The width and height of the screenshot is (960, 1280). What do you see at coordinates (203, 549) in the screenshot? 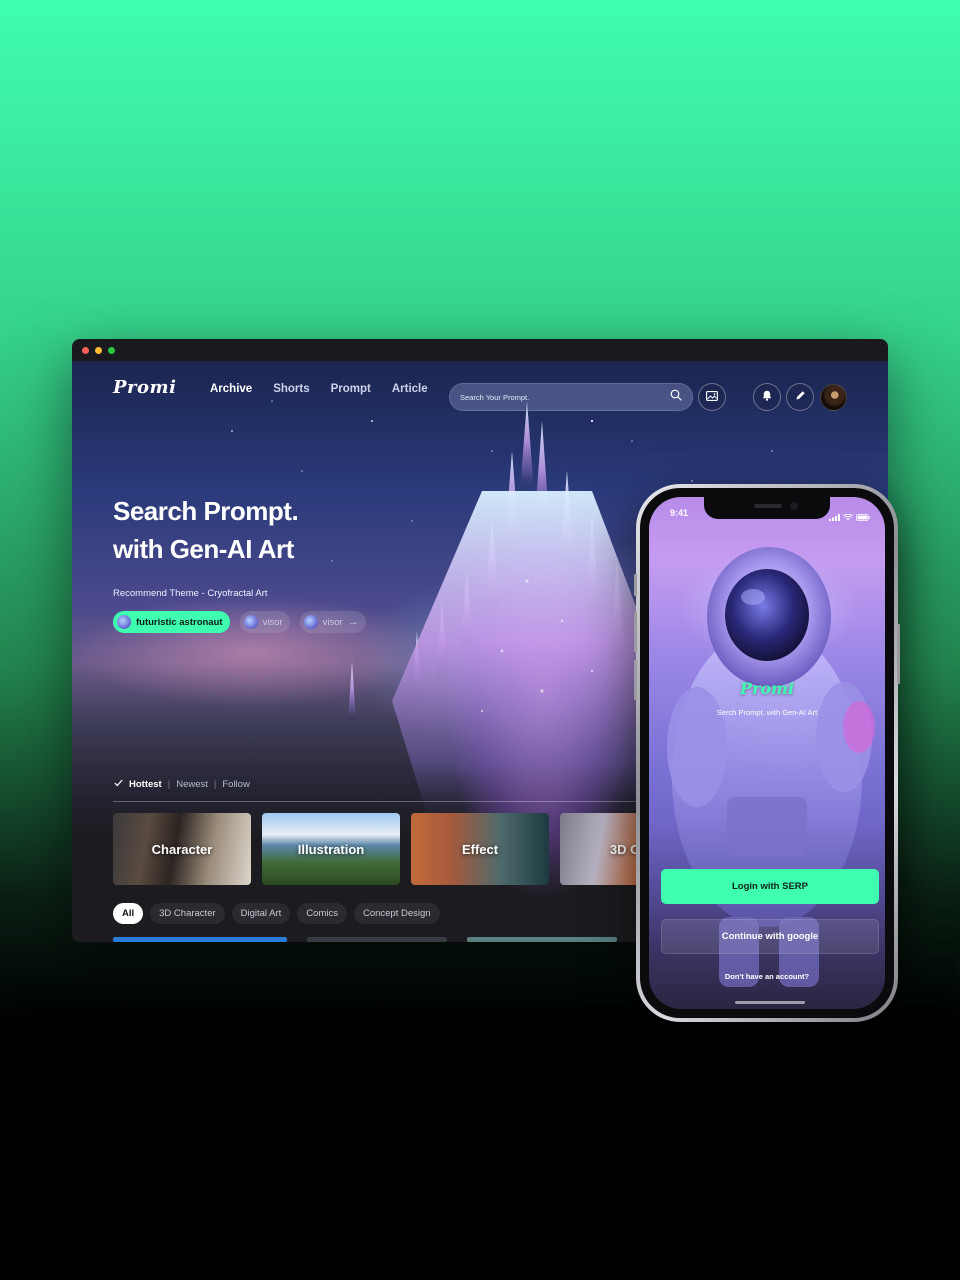
I see `hero-title-line-2: with Gen-AI Art` at bounding box center [203, 549].